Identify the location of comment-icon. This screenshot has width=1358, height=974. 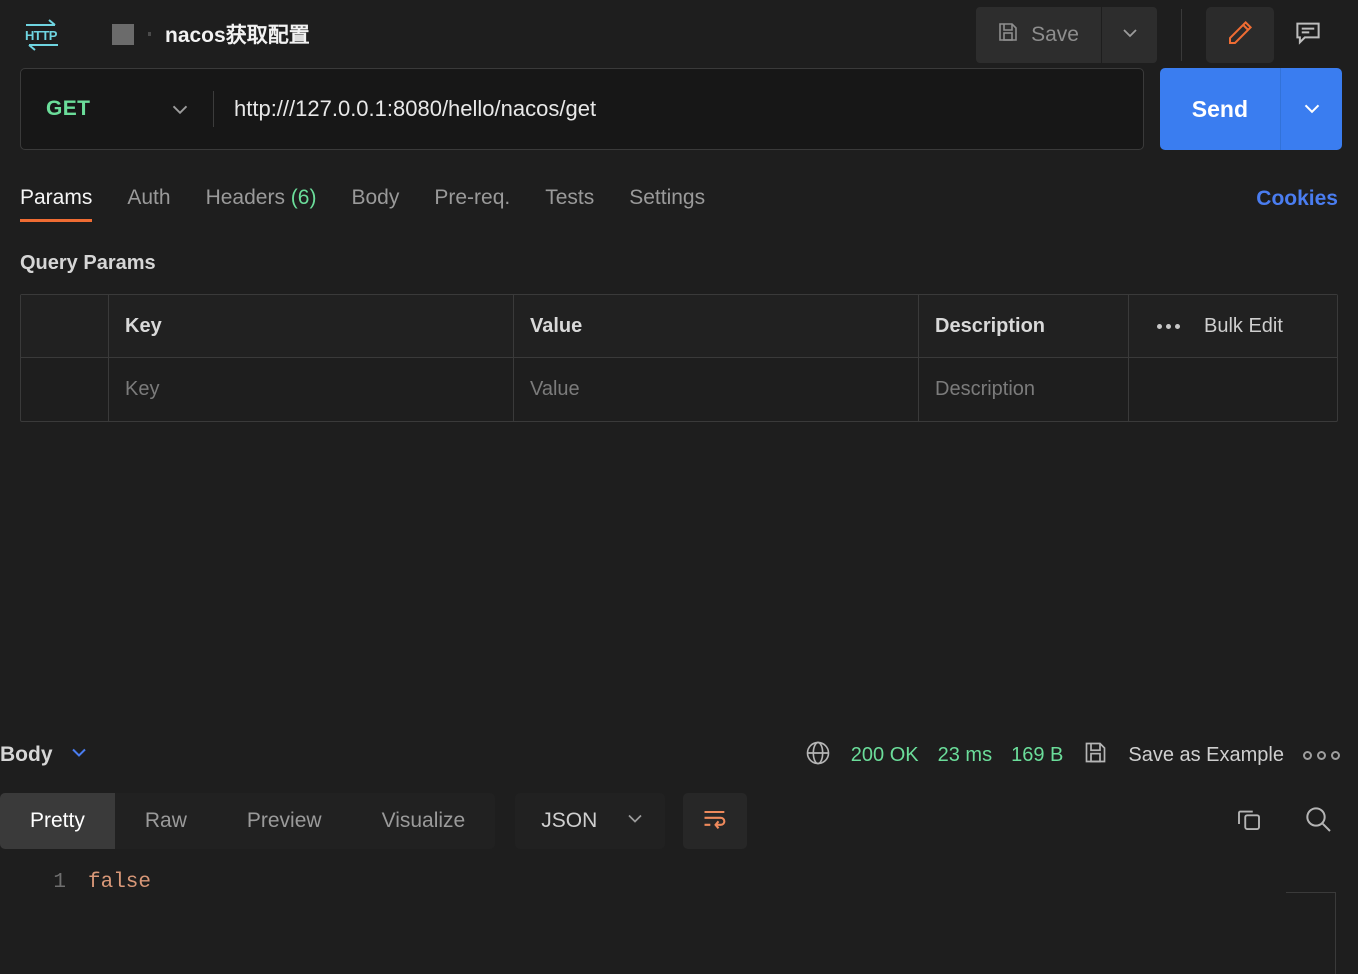
(1308, 34).